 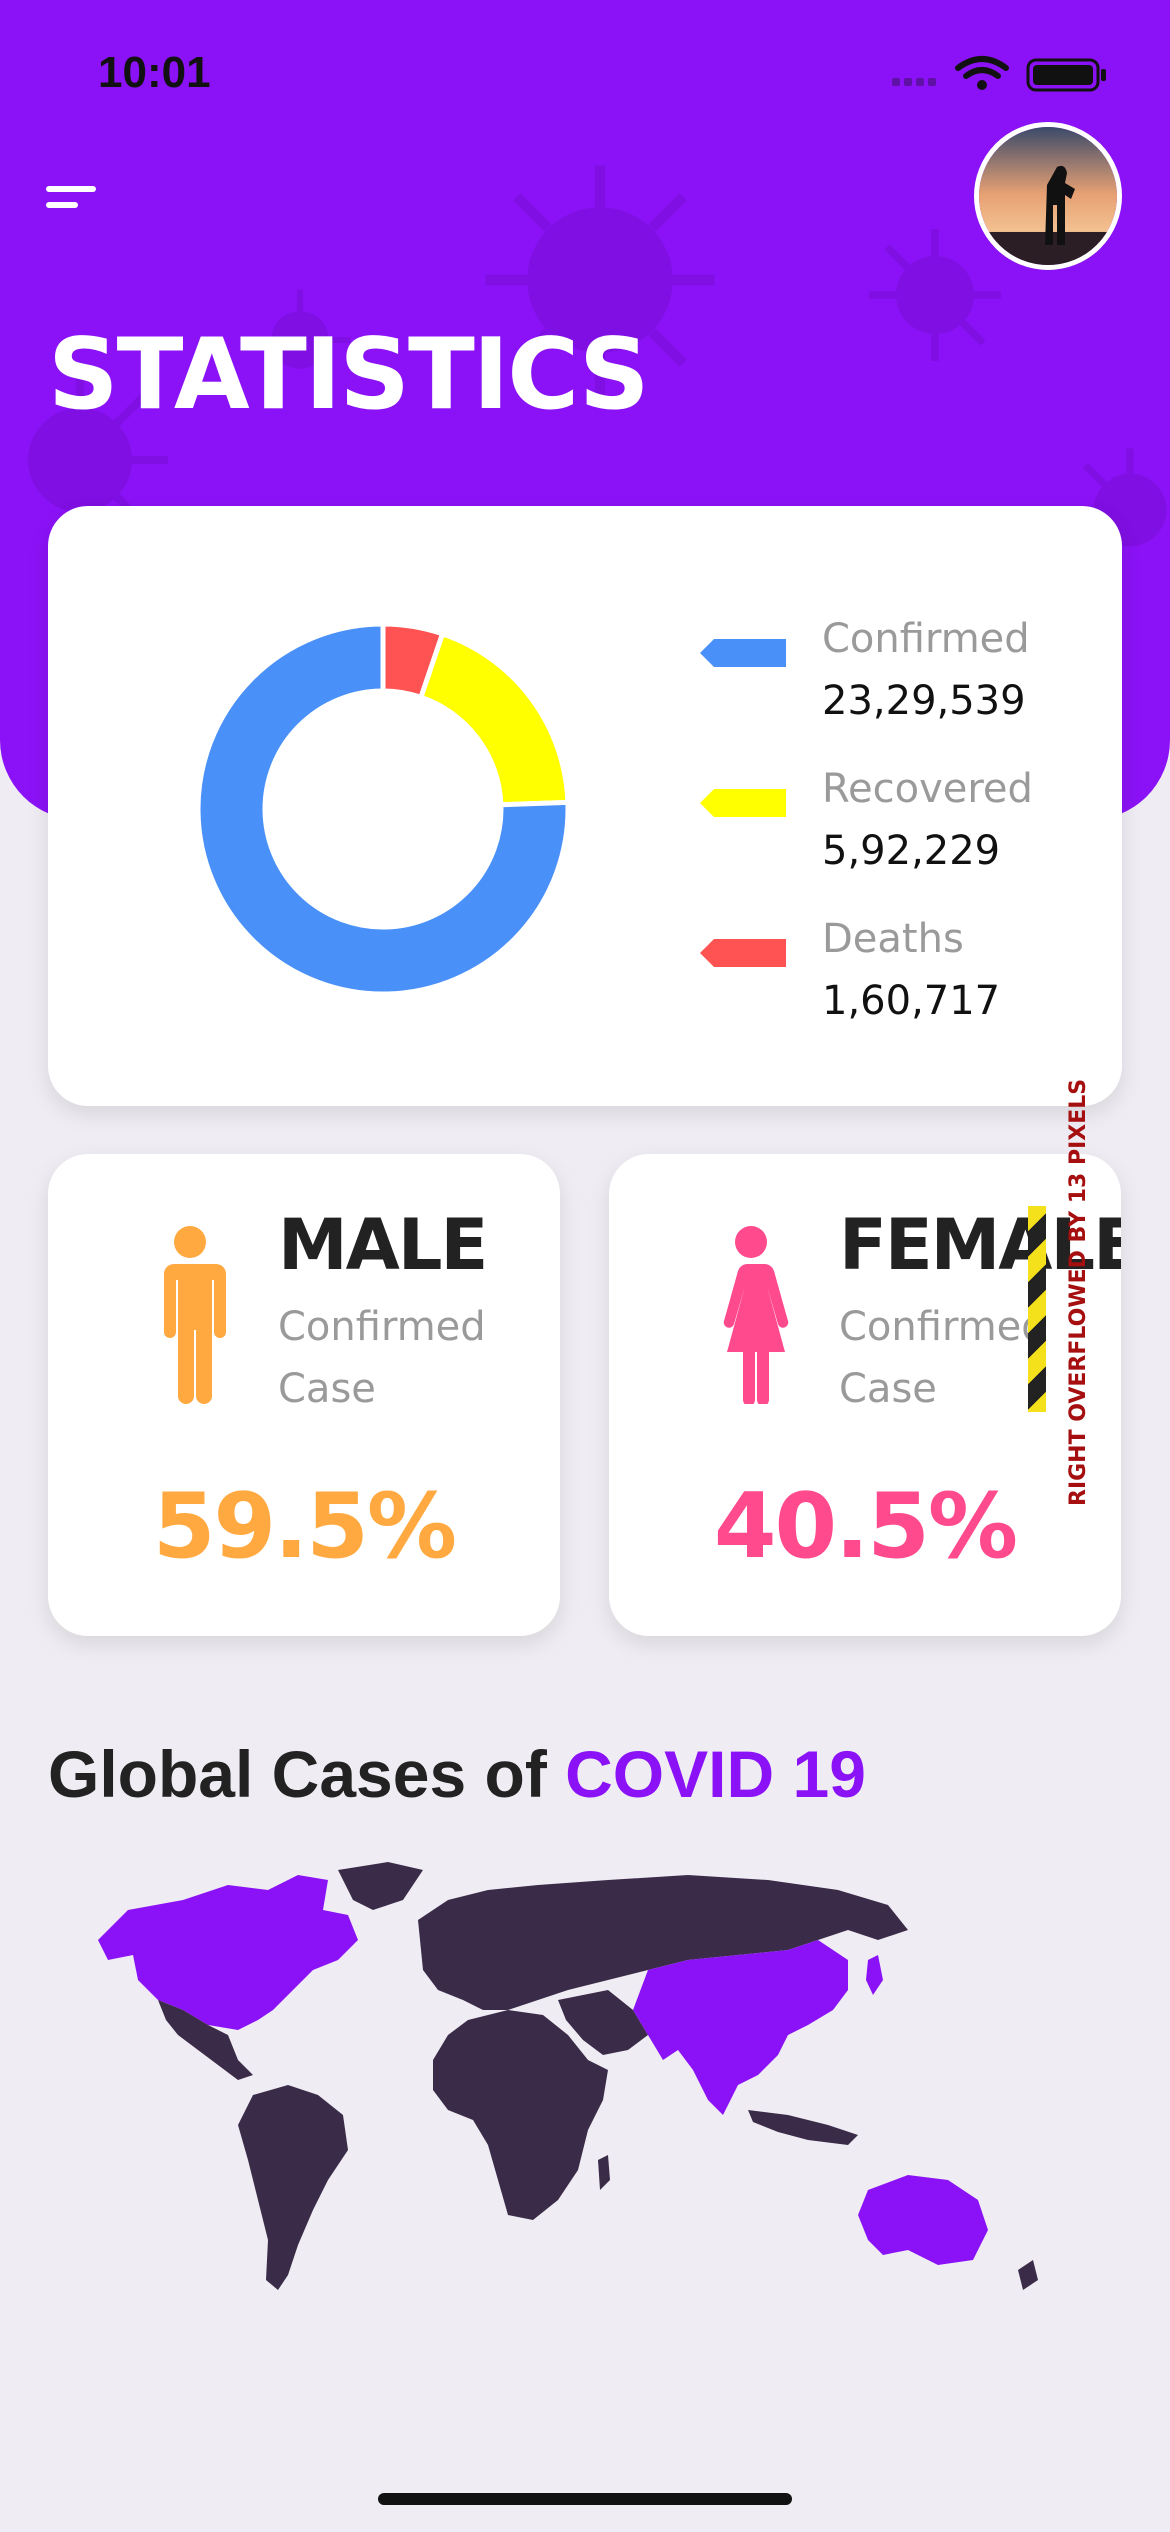 What do you see at coordinates (195, 1315) in the screenshot?
I see `male-icon` at bounding box center [195, 1315].